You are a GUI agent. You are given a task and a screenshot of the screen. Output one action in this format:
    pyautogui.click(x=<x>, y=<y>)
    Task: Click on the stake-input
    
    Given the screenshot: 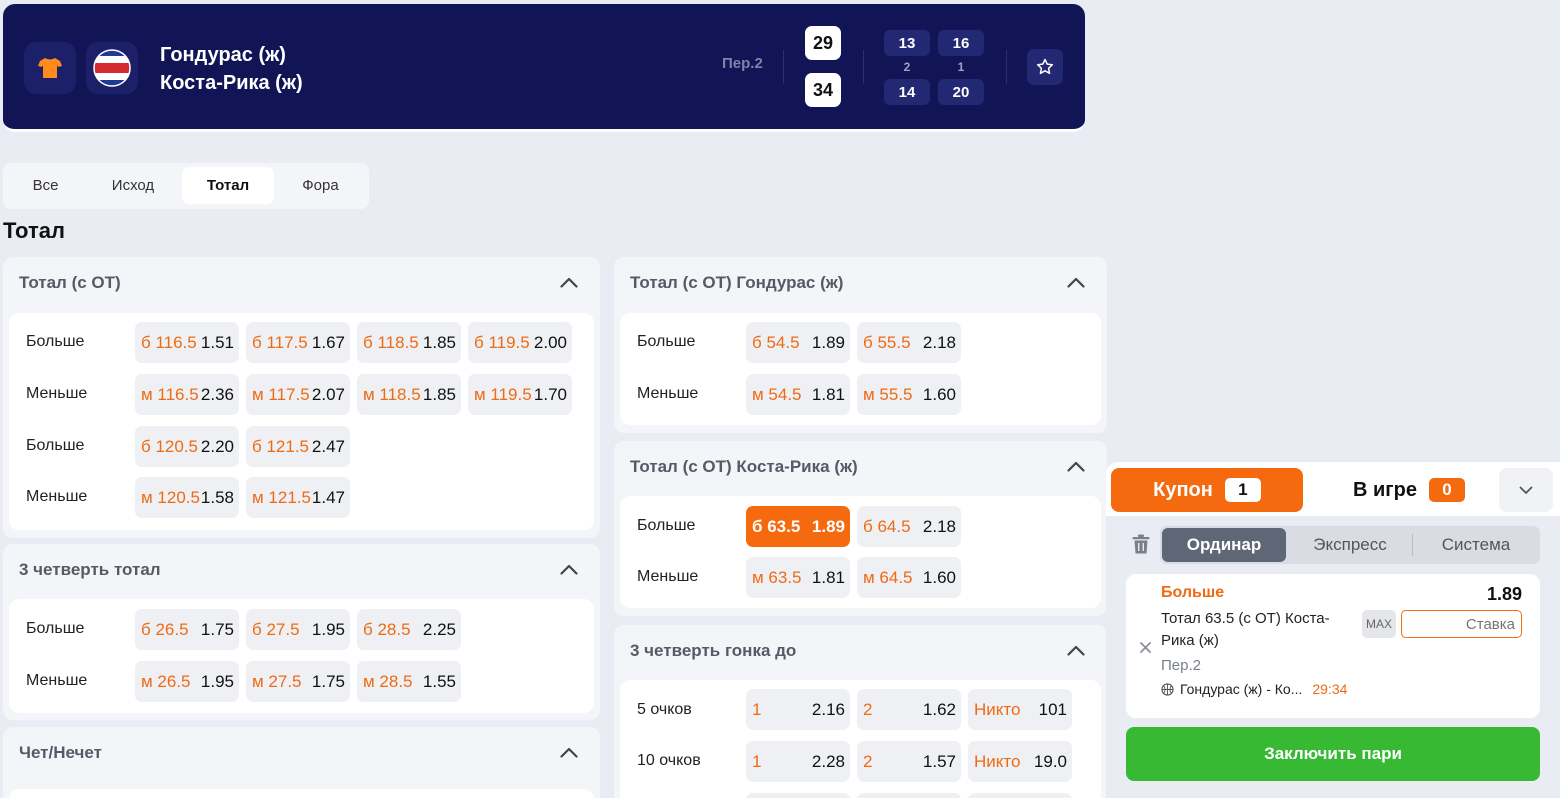 What is the action you would take?
    pyautogui.click(x=1461, y=624)
    